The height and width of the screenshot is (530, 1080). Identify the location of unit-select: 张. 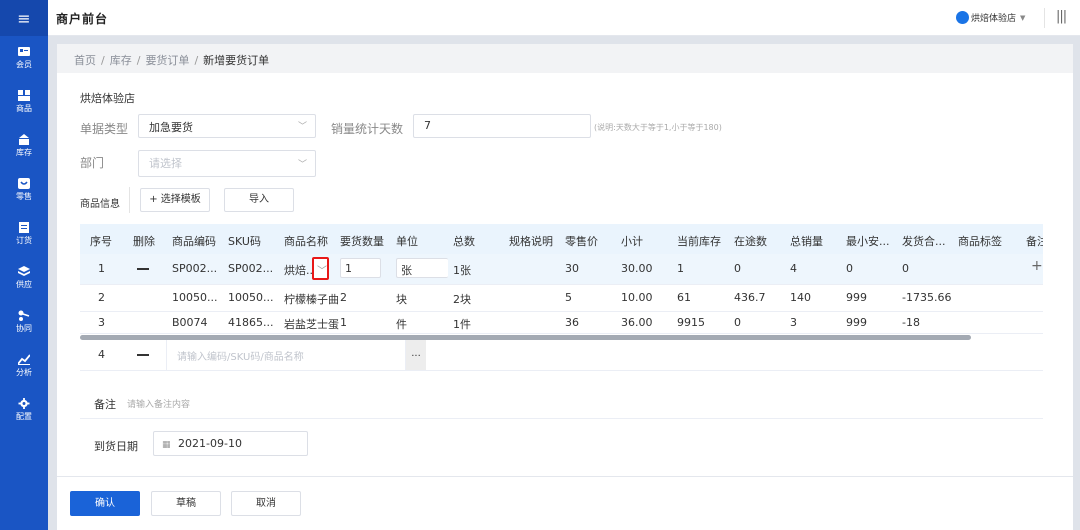
(422, 268).